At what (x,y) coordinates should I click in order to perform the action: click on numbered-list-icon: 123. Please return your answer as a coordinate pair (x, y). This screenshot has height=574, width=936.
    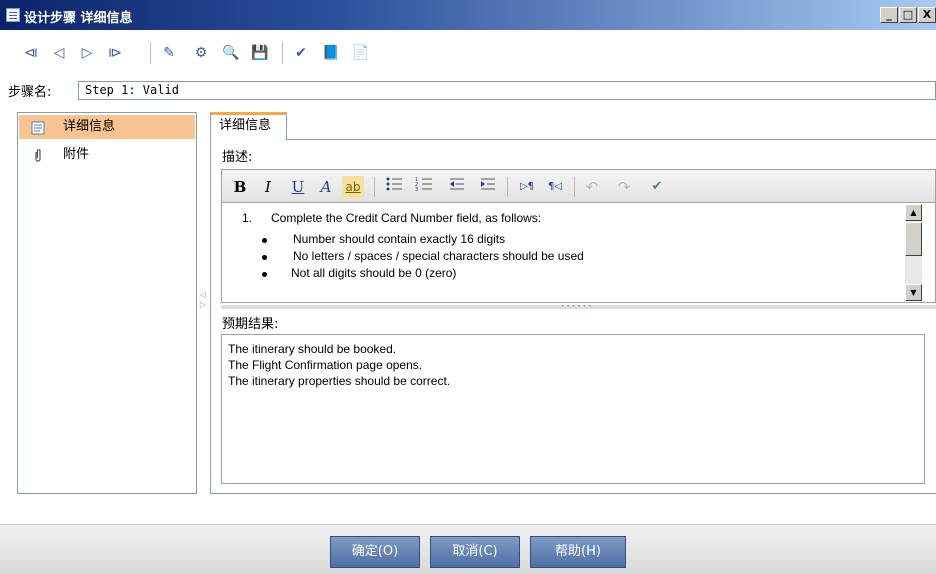
    Looking at the image, I should click on (424, 187).